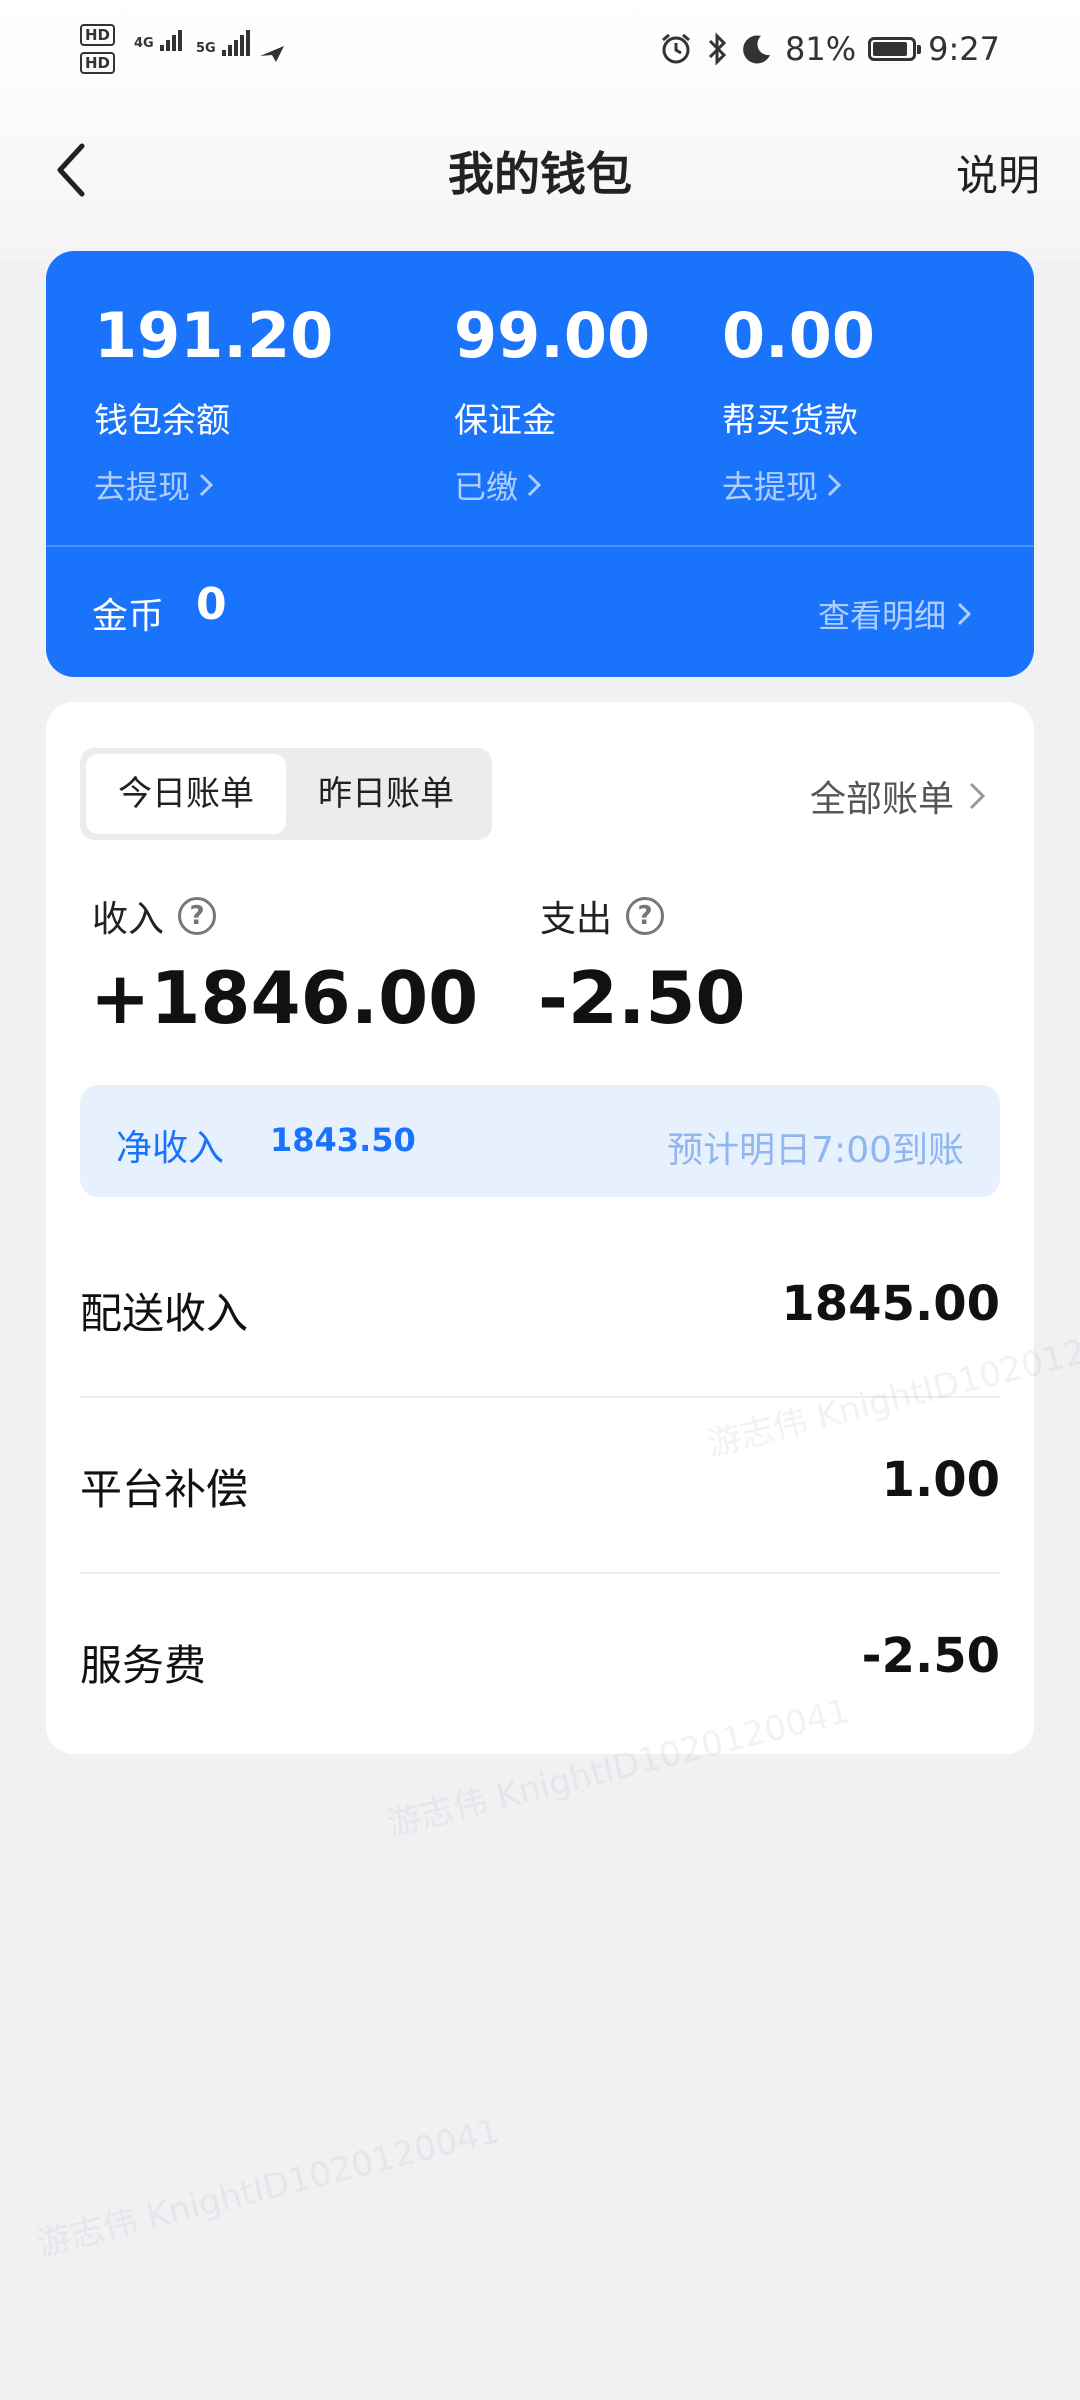 The image size is (1080, 2400). What do you see at coordinates (540, 1662) in the screenshot?
I see `list-item: 服务费 -2.50` at bounding box center [540, 1662].